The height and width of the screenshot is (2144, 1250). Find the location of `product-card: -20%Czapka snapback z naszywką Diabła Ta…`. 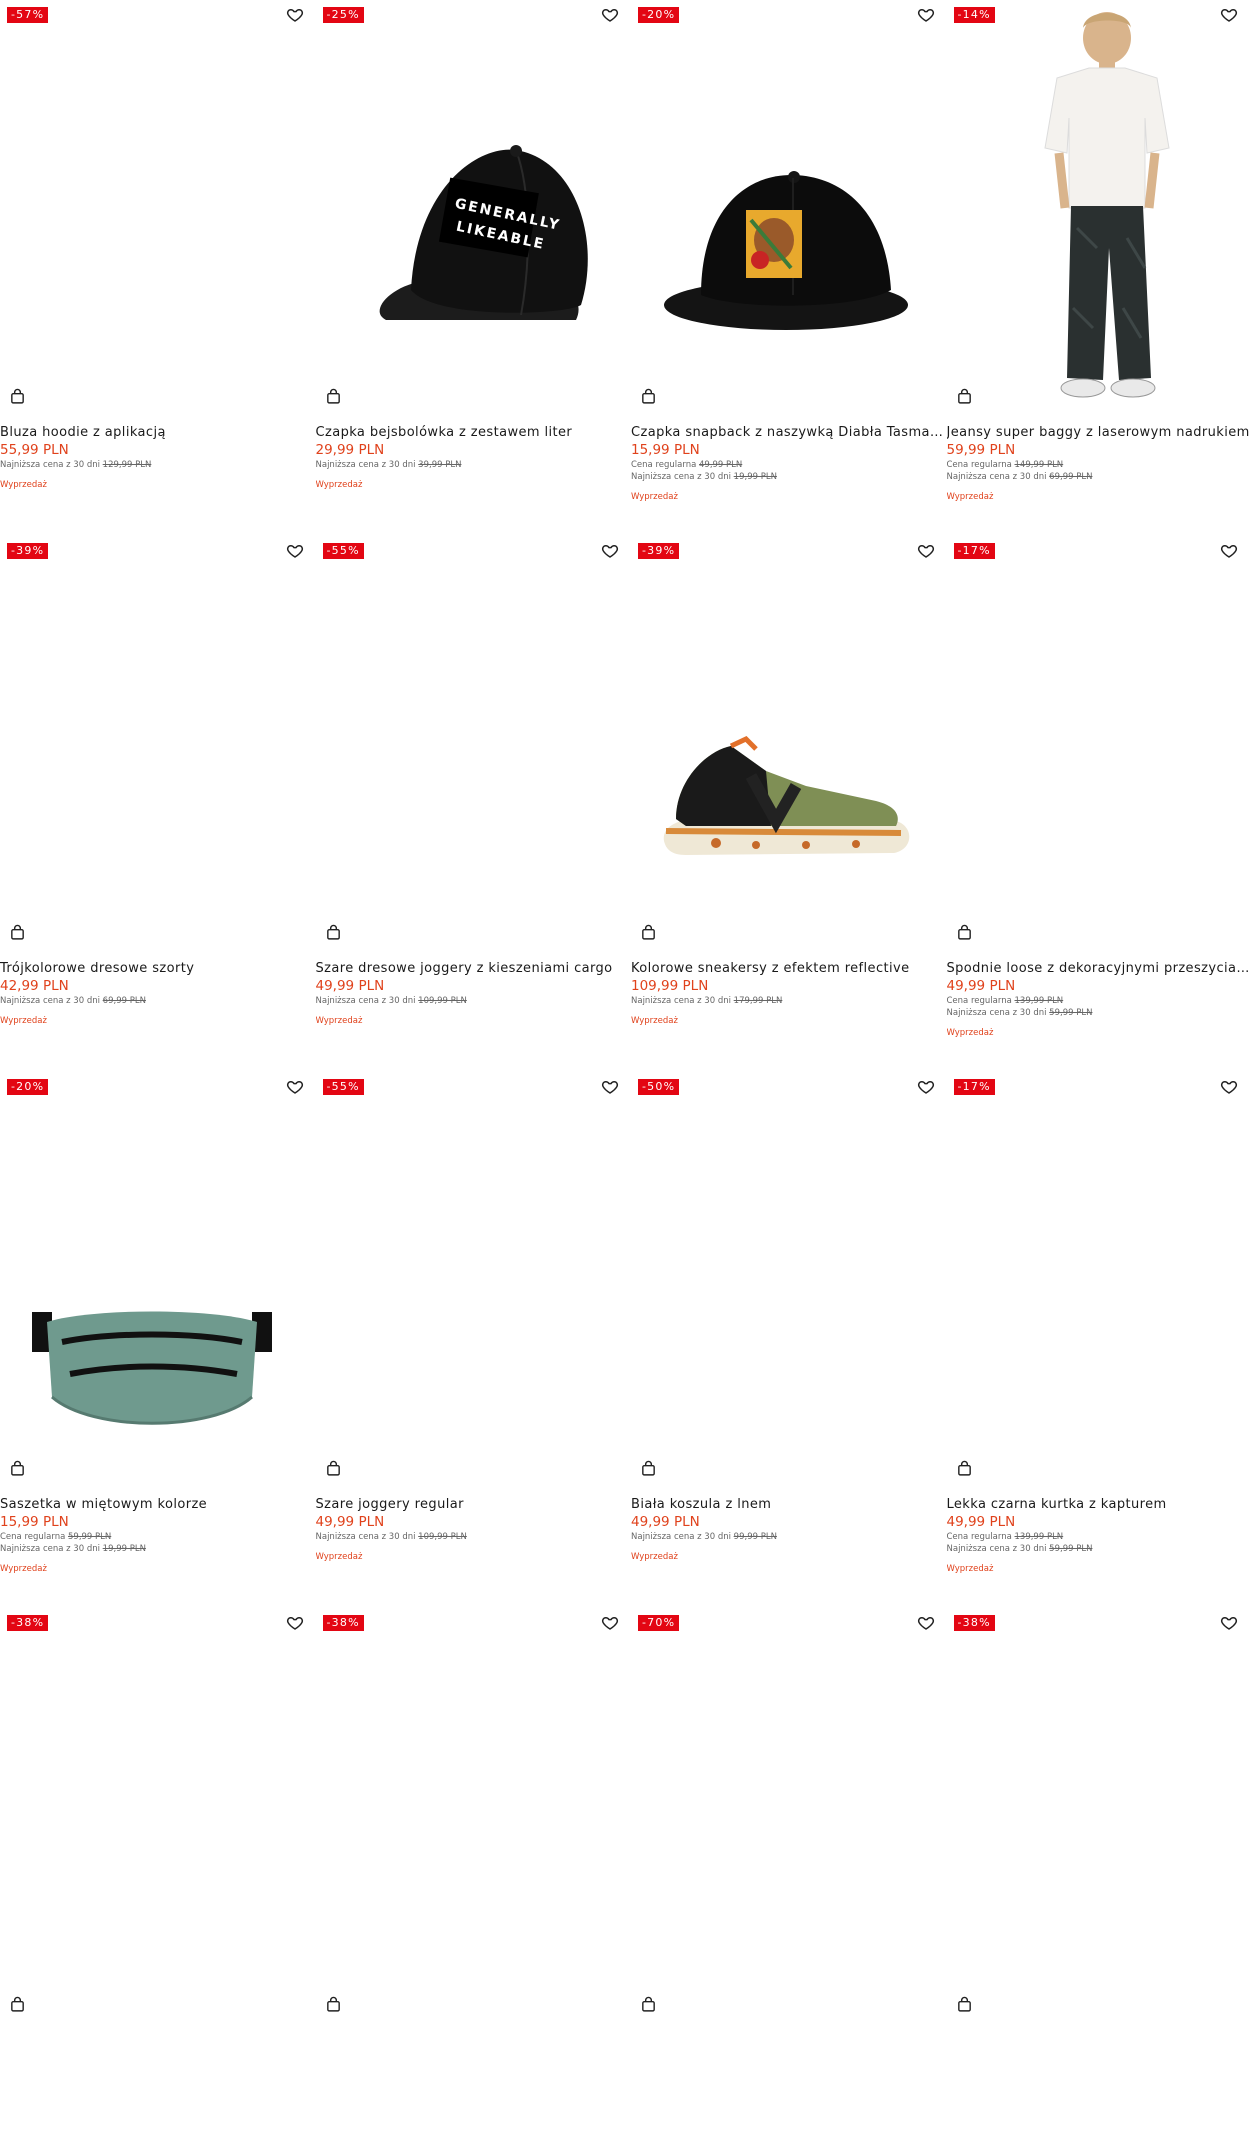

product-card: -20%Czapka snapback z naszywką Diabła Ta… is located at coordinates (789, 268).